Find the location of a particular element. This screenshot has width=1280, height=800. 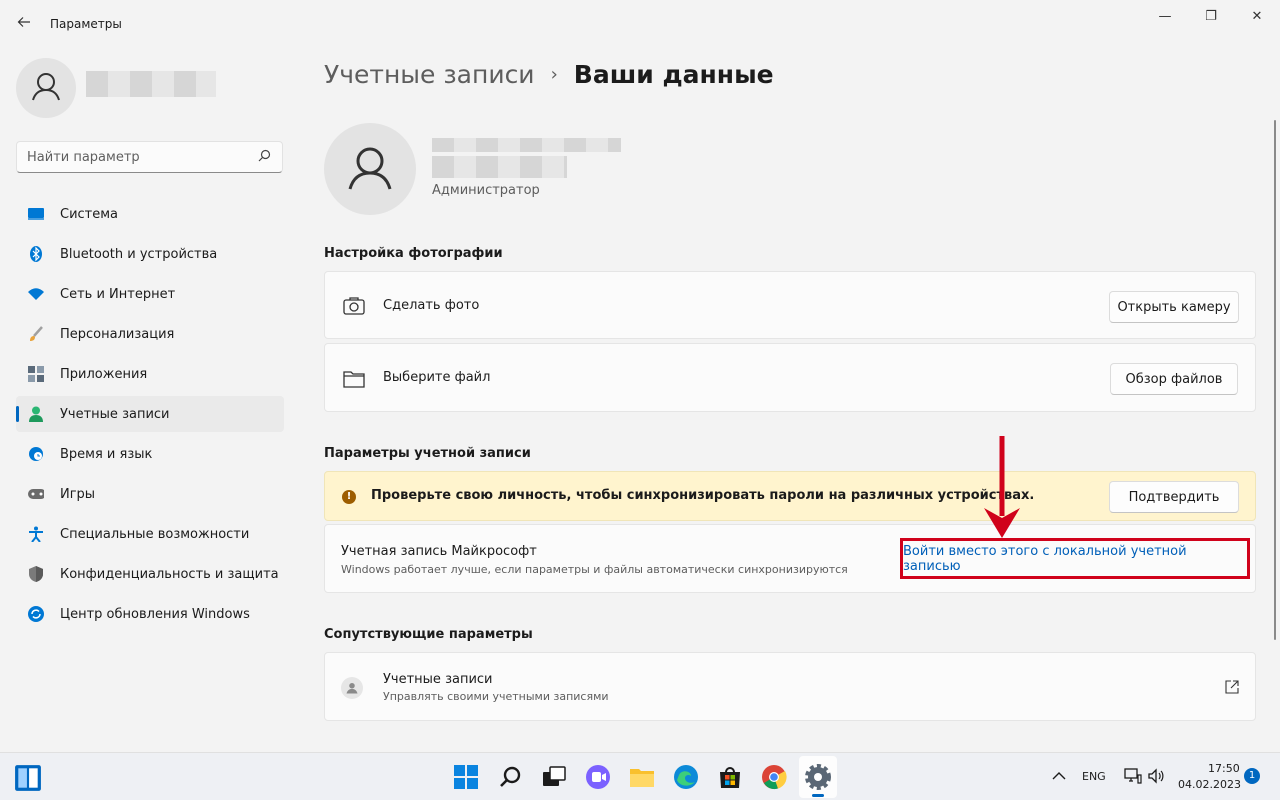

account-name-blurred is located at coordinates (526, 145).